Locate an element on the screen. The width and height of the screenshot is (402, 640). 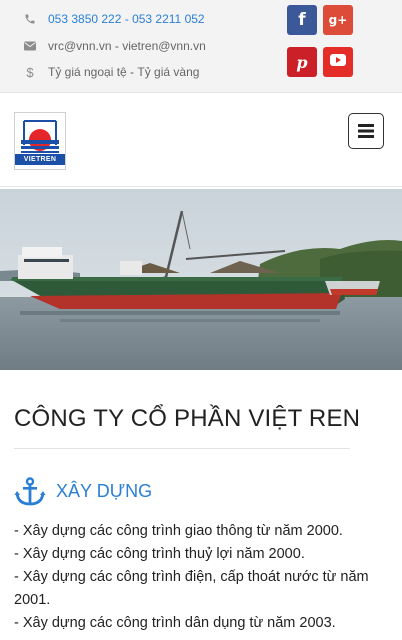
currency-rate-link: Tỷ giá ngoại tệ is located at coordinates (87, 72).